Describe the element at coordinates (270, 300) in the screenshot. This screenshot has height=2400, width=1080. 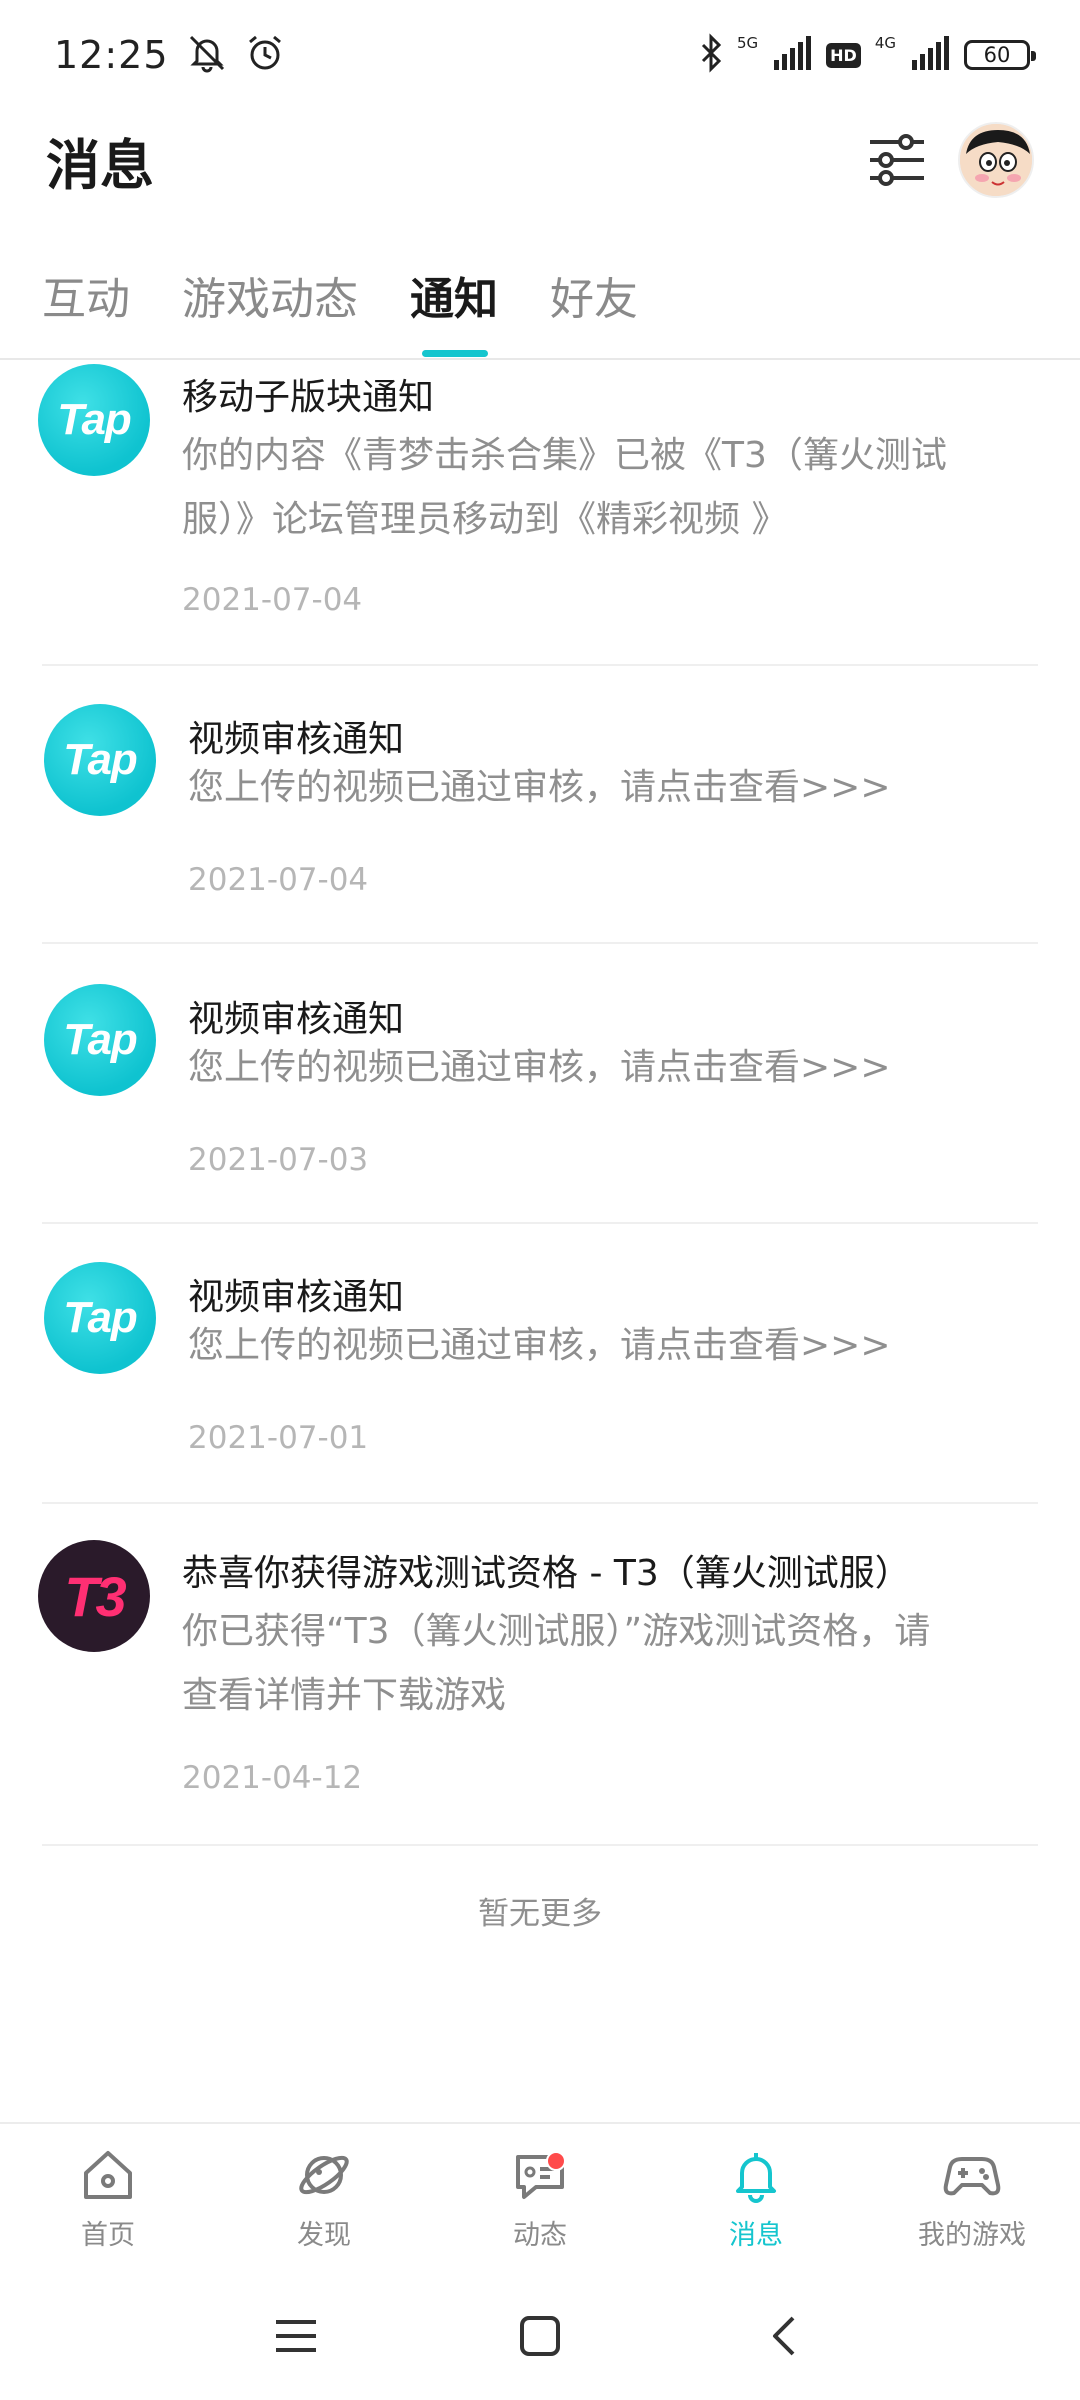
I see `tab-game-news: 游戏动态` at that location.